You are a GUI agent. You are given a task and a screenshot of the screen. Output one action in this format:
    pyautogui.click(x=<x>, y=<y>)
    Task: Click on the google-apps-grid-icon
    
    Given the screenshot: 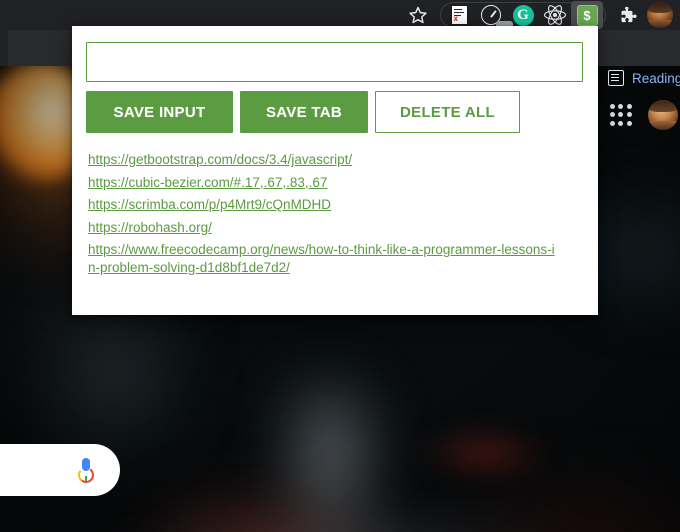 What is the action you would take?
    pyautogui.click(x=621, y=115)
    